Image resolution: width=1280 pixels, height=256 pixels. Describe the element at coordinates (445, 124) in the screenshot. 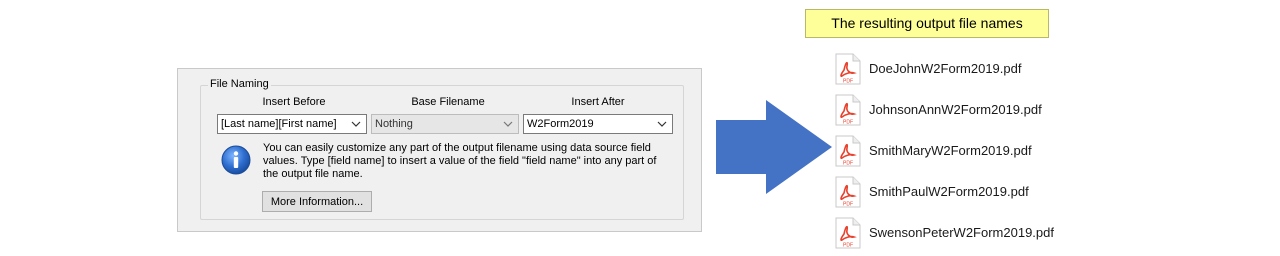

I see `base-filename-dropdown: Nothing` at that location.